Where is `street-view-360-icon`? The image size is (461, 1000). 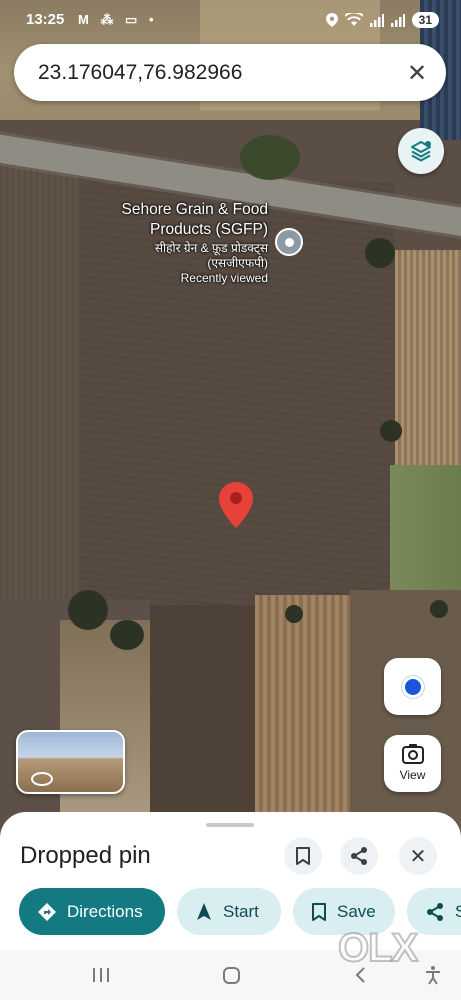
street-view-360-icon is located at coordinates (42, 779).